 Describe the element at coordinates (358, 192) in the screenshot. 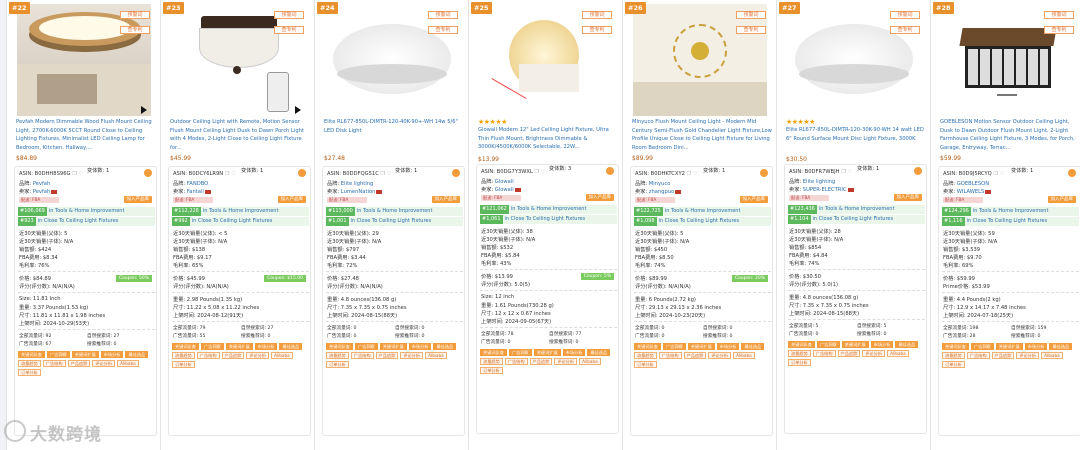

I see `seller-link: LumenNation` at that location.